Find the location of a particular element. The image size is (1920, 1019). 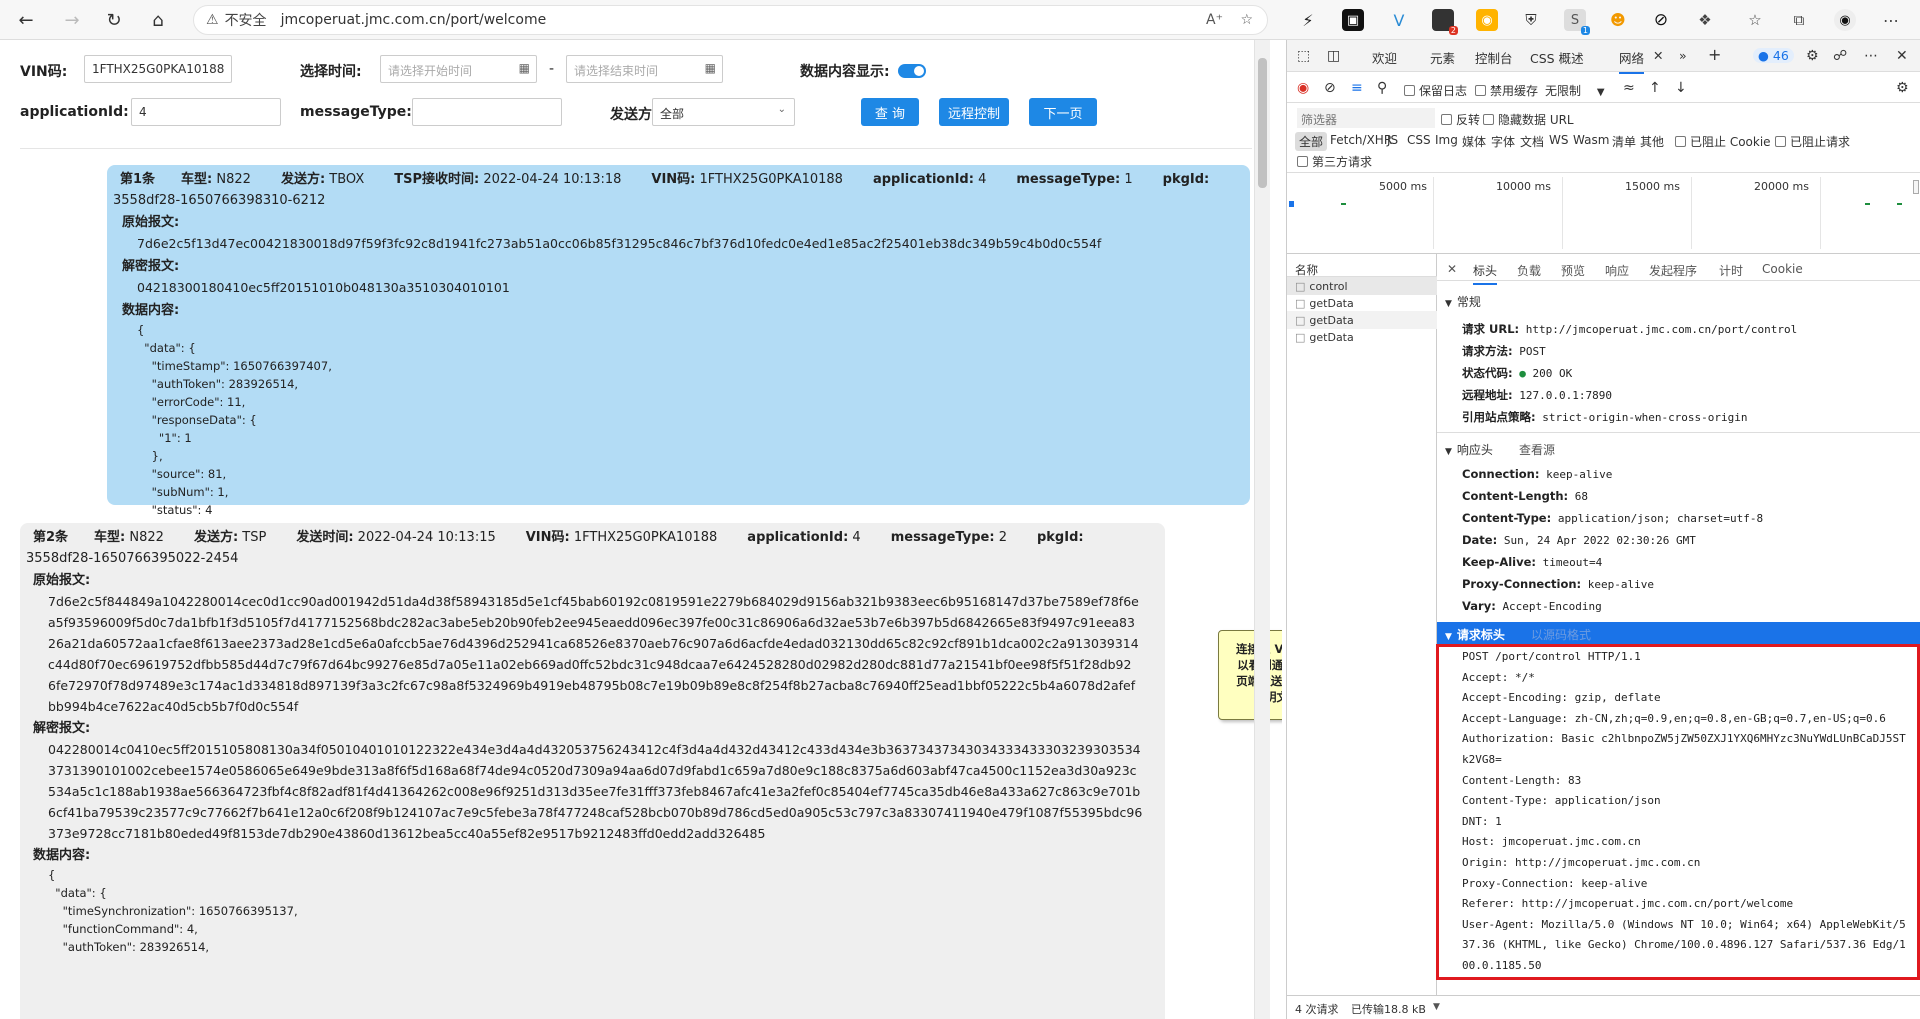

disable-cache-checkbox: 禁用缓存 is located at coordinates (1506, 90).